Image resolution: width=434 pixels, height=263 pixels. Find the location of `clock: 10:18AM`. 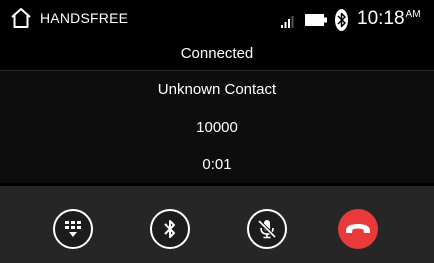

clock: 10:18AM is located at coordinates (389, 20).